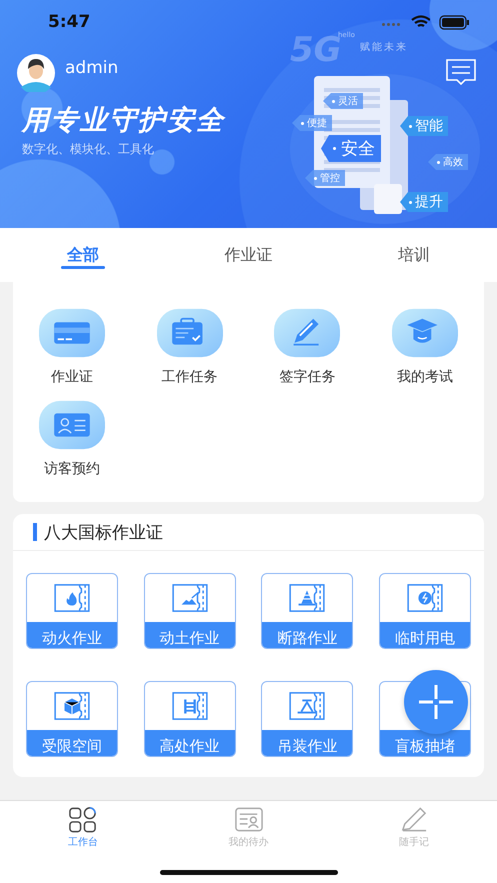 The height and width of the screenshot is (883, 497). Describe the element at coordinates (83, 255) in the screenshot. I see `tab: 全部` at that location.